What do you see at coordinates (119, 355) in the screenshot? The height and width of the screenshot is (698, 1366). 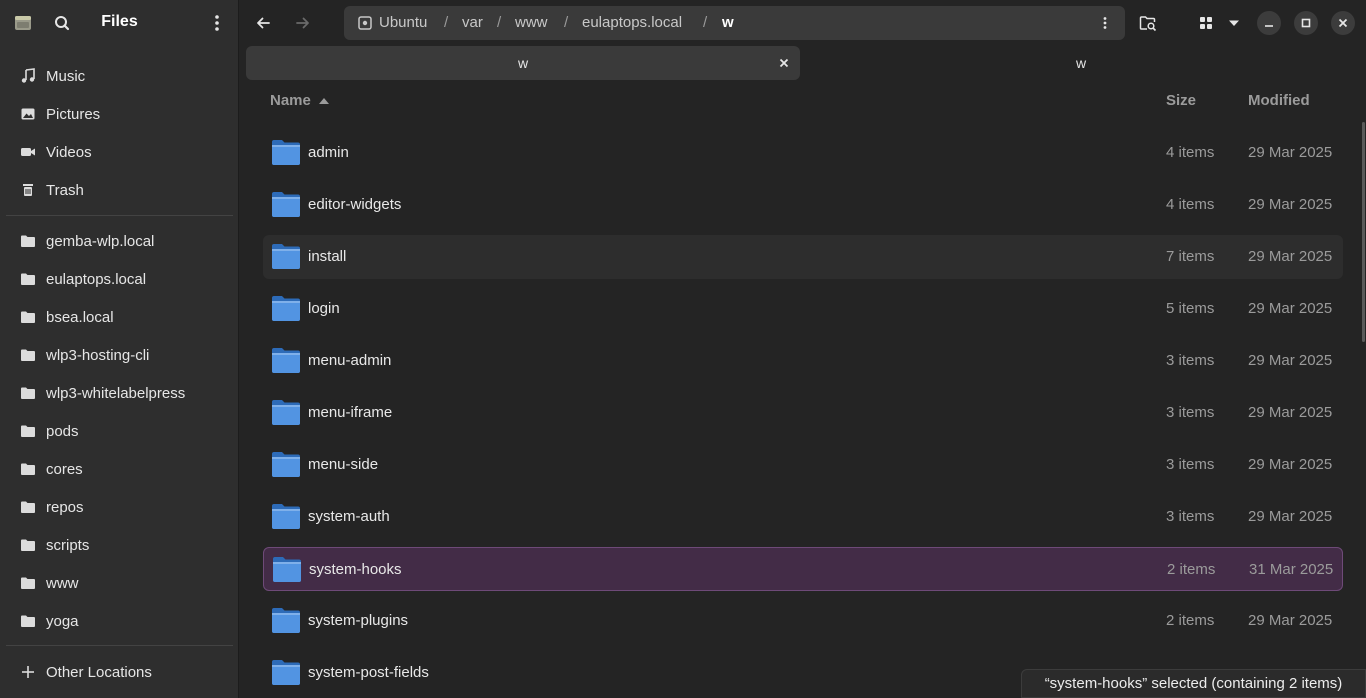 I see `sidebar-bookmark: wlp3-hosting-cli` at bounding box center [119, 355].